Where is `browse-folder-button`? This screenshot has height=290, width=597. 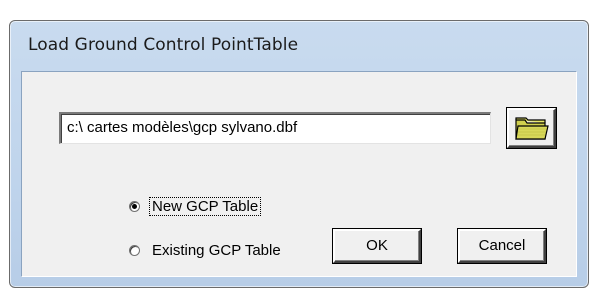 browse-folder-button is located at coordinates (531, 128).